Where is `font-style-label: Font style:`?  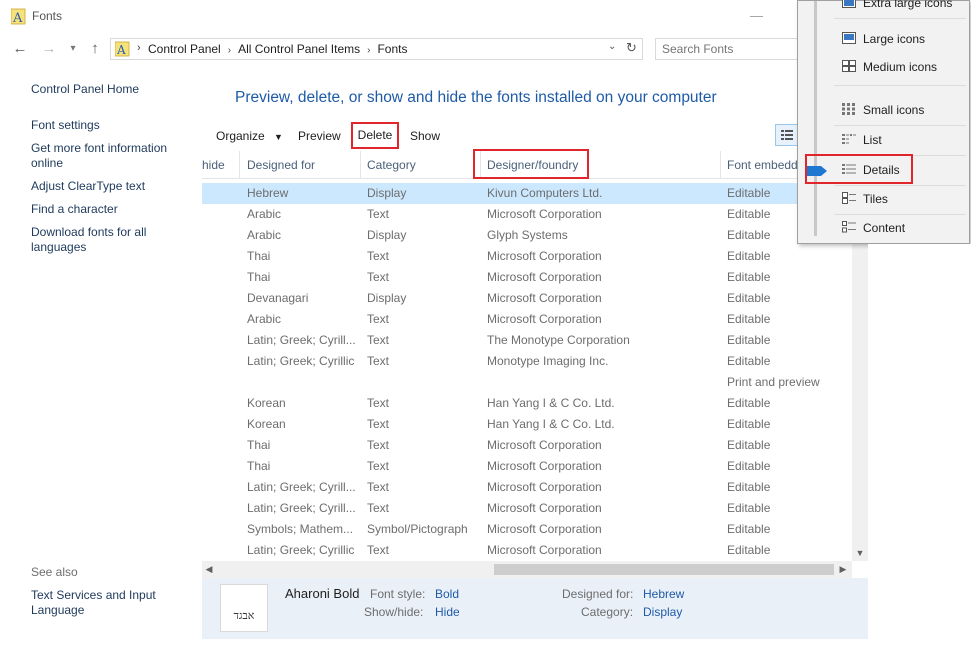
font-style-label: Font style: is located at coordinates (398, 594).